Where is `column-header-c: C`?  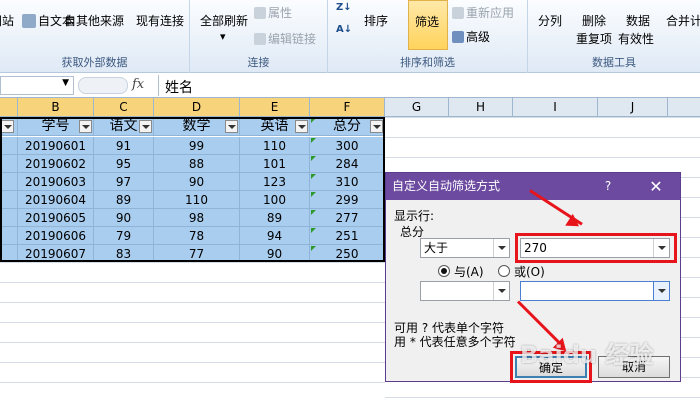 column-header-c: C is located at coordinates (124, 107).